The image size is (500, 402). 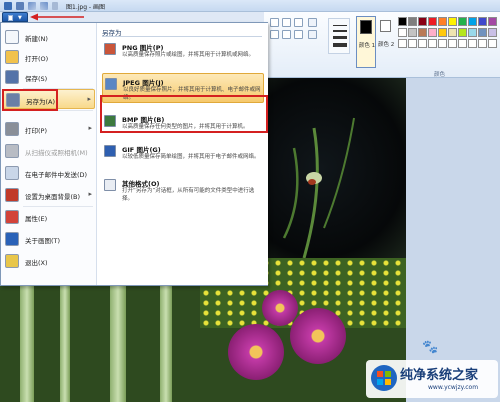 What do you see at coordinates (366, 42) in the screenshot?
I see `color1-selector: 颜色 1` at bounding box center [366, 42].